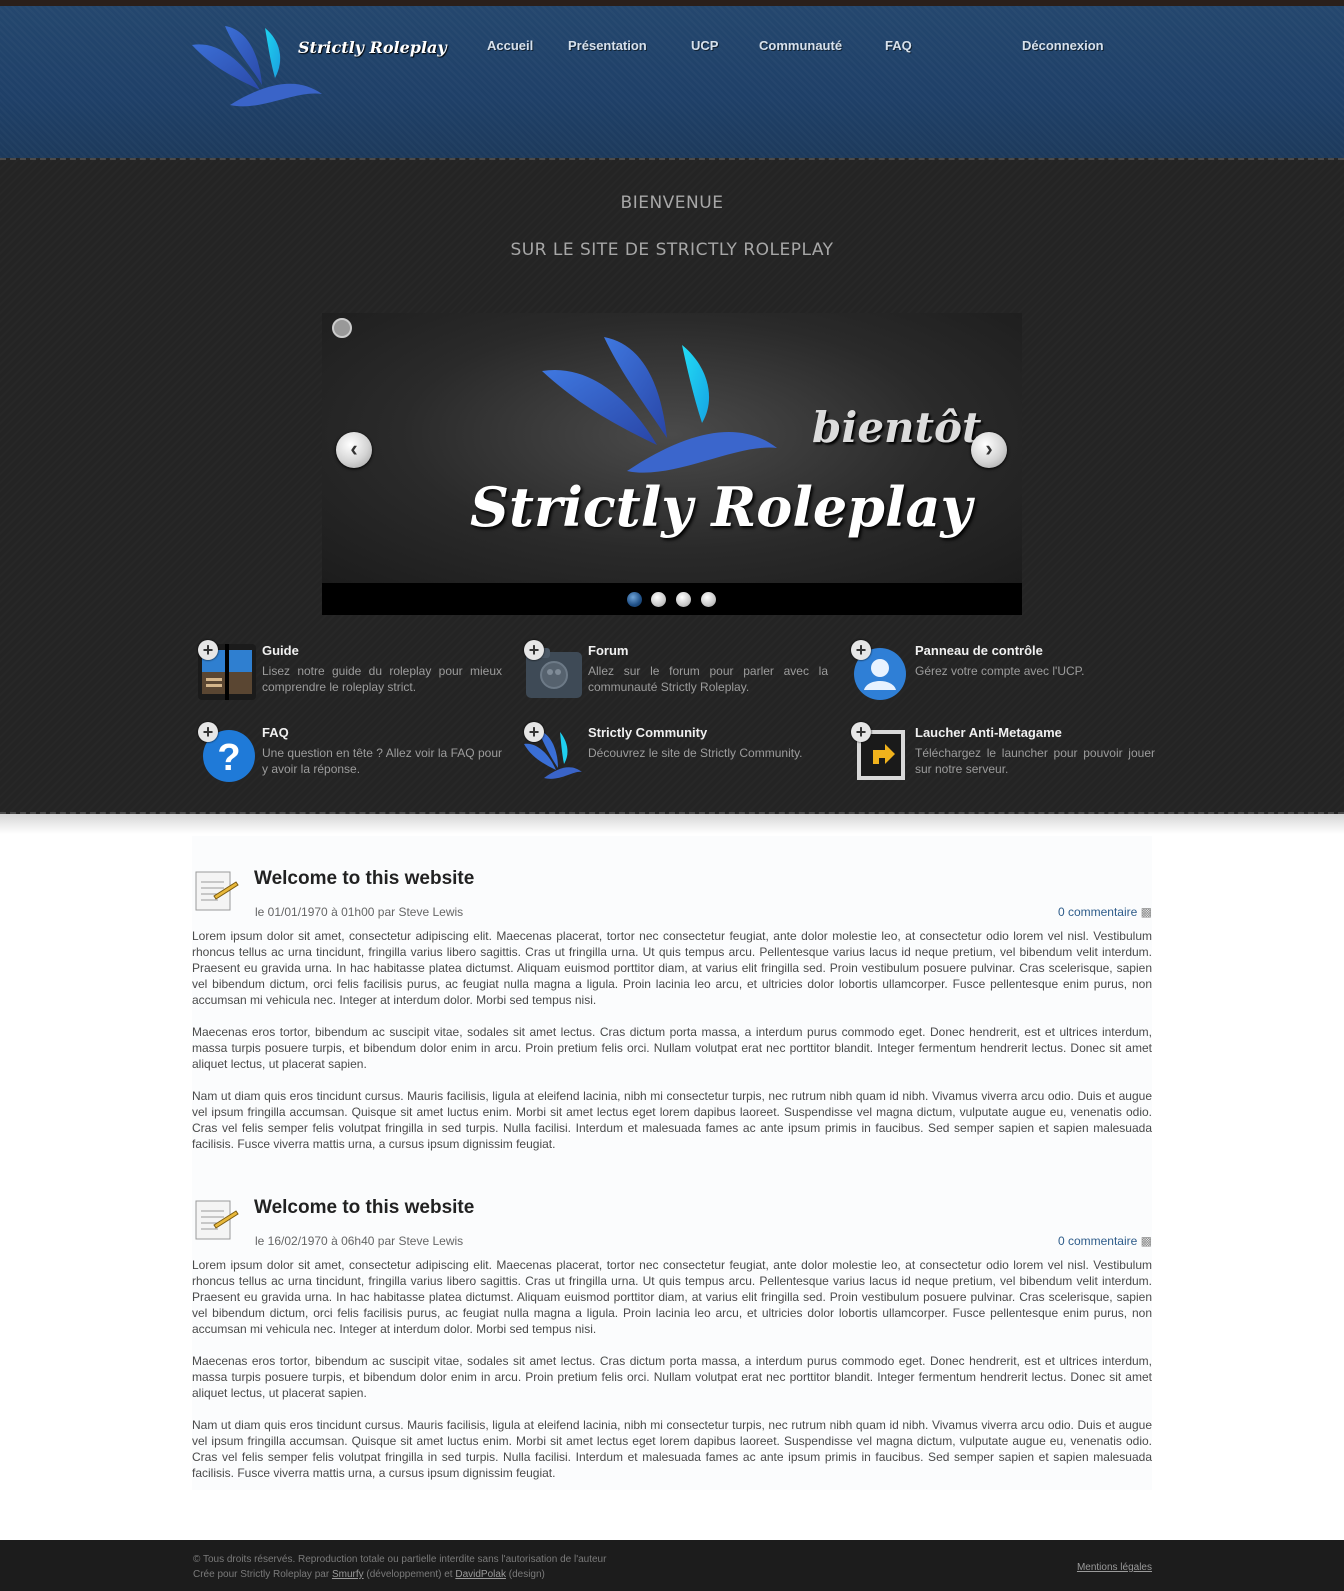 The height and width of the screenshot is (1591, 1344). Describe the element at coordinates (648, 732) in the screenshot. I see `feature-title: Strictly Community` at that location.